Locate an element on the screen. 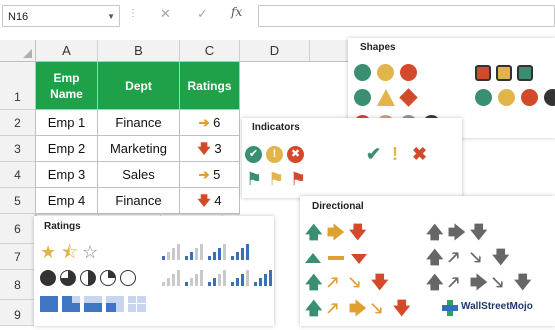 The image size is (555, 330). quarter-box-icon is located at coordinates (115, 304).